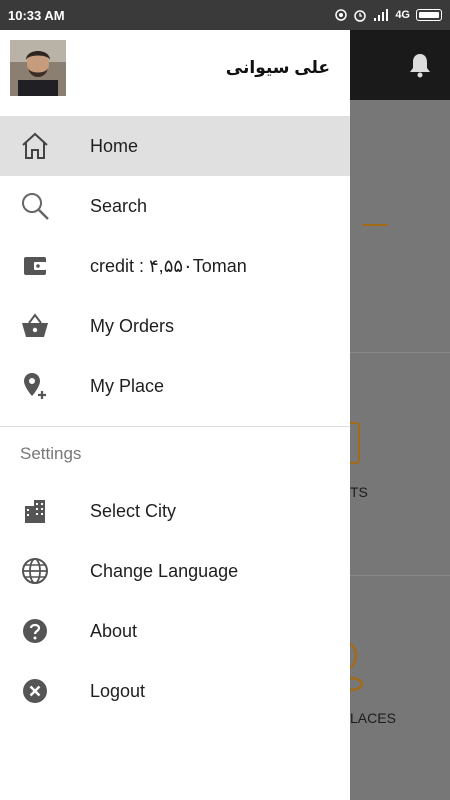 The width and height of the screenshot is (450, 800). What do you see at coordinates (168, 265) in the screenshot?
I see `menu-label: credit : ۴,۵۵۰Toman` at bounding box center [168, 265].